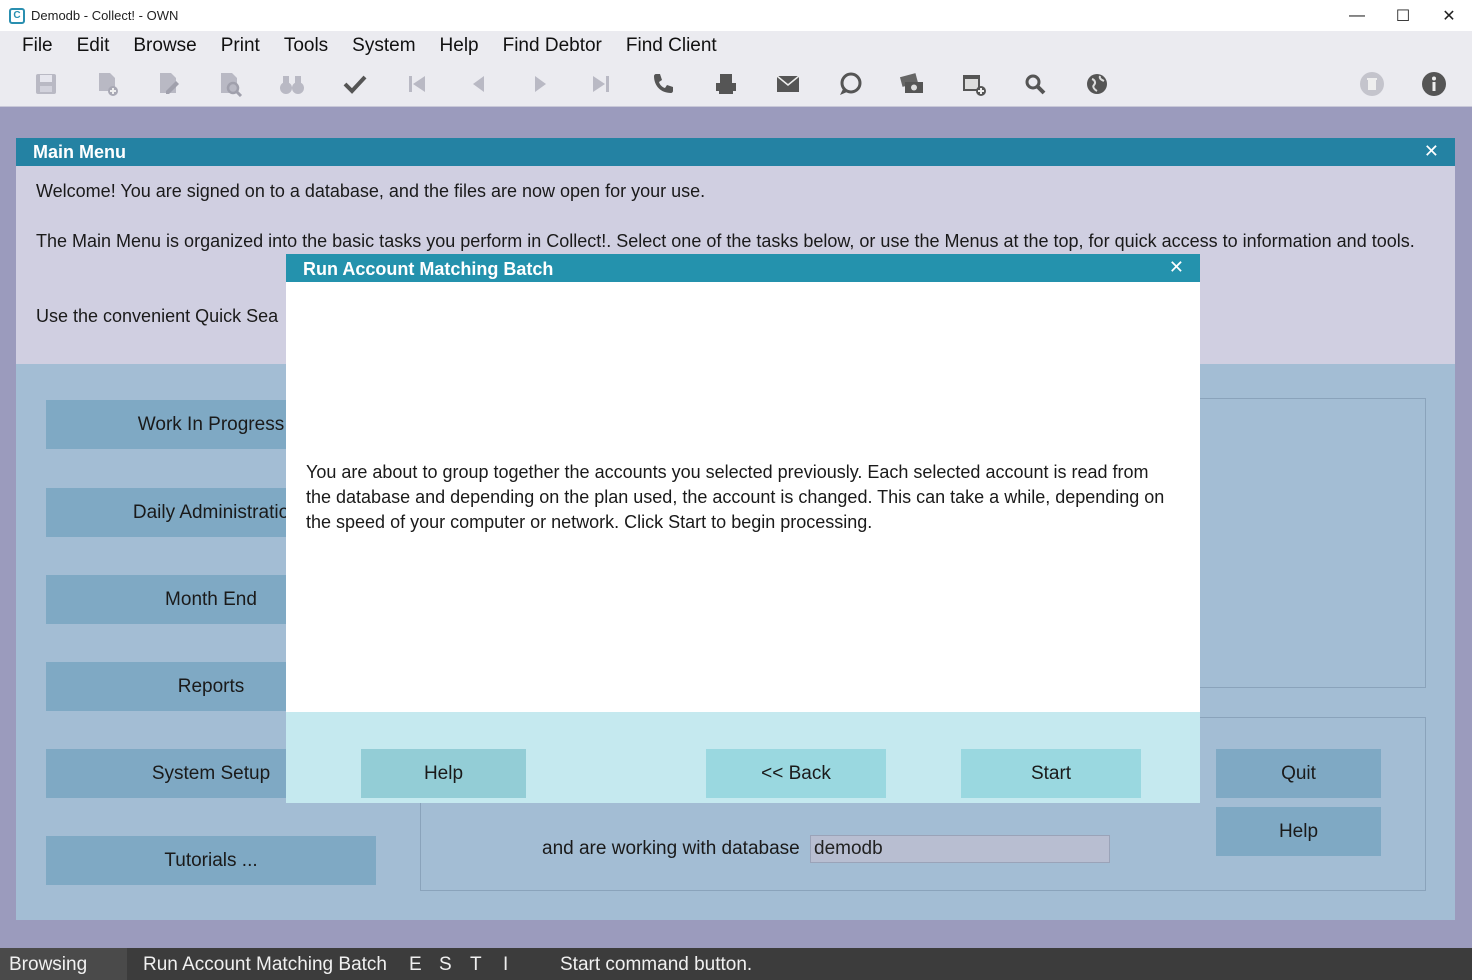 This screenshot has height=980, width=1472. What do you see at coordinates (796, 773) in the screenshot?
I see `back-button: << Back` at bounding box center [796, 773].